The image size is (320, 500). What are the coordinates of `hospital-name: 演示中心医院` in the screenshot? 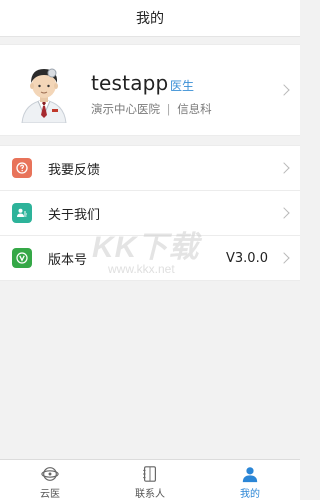 It's located at (125, 109).